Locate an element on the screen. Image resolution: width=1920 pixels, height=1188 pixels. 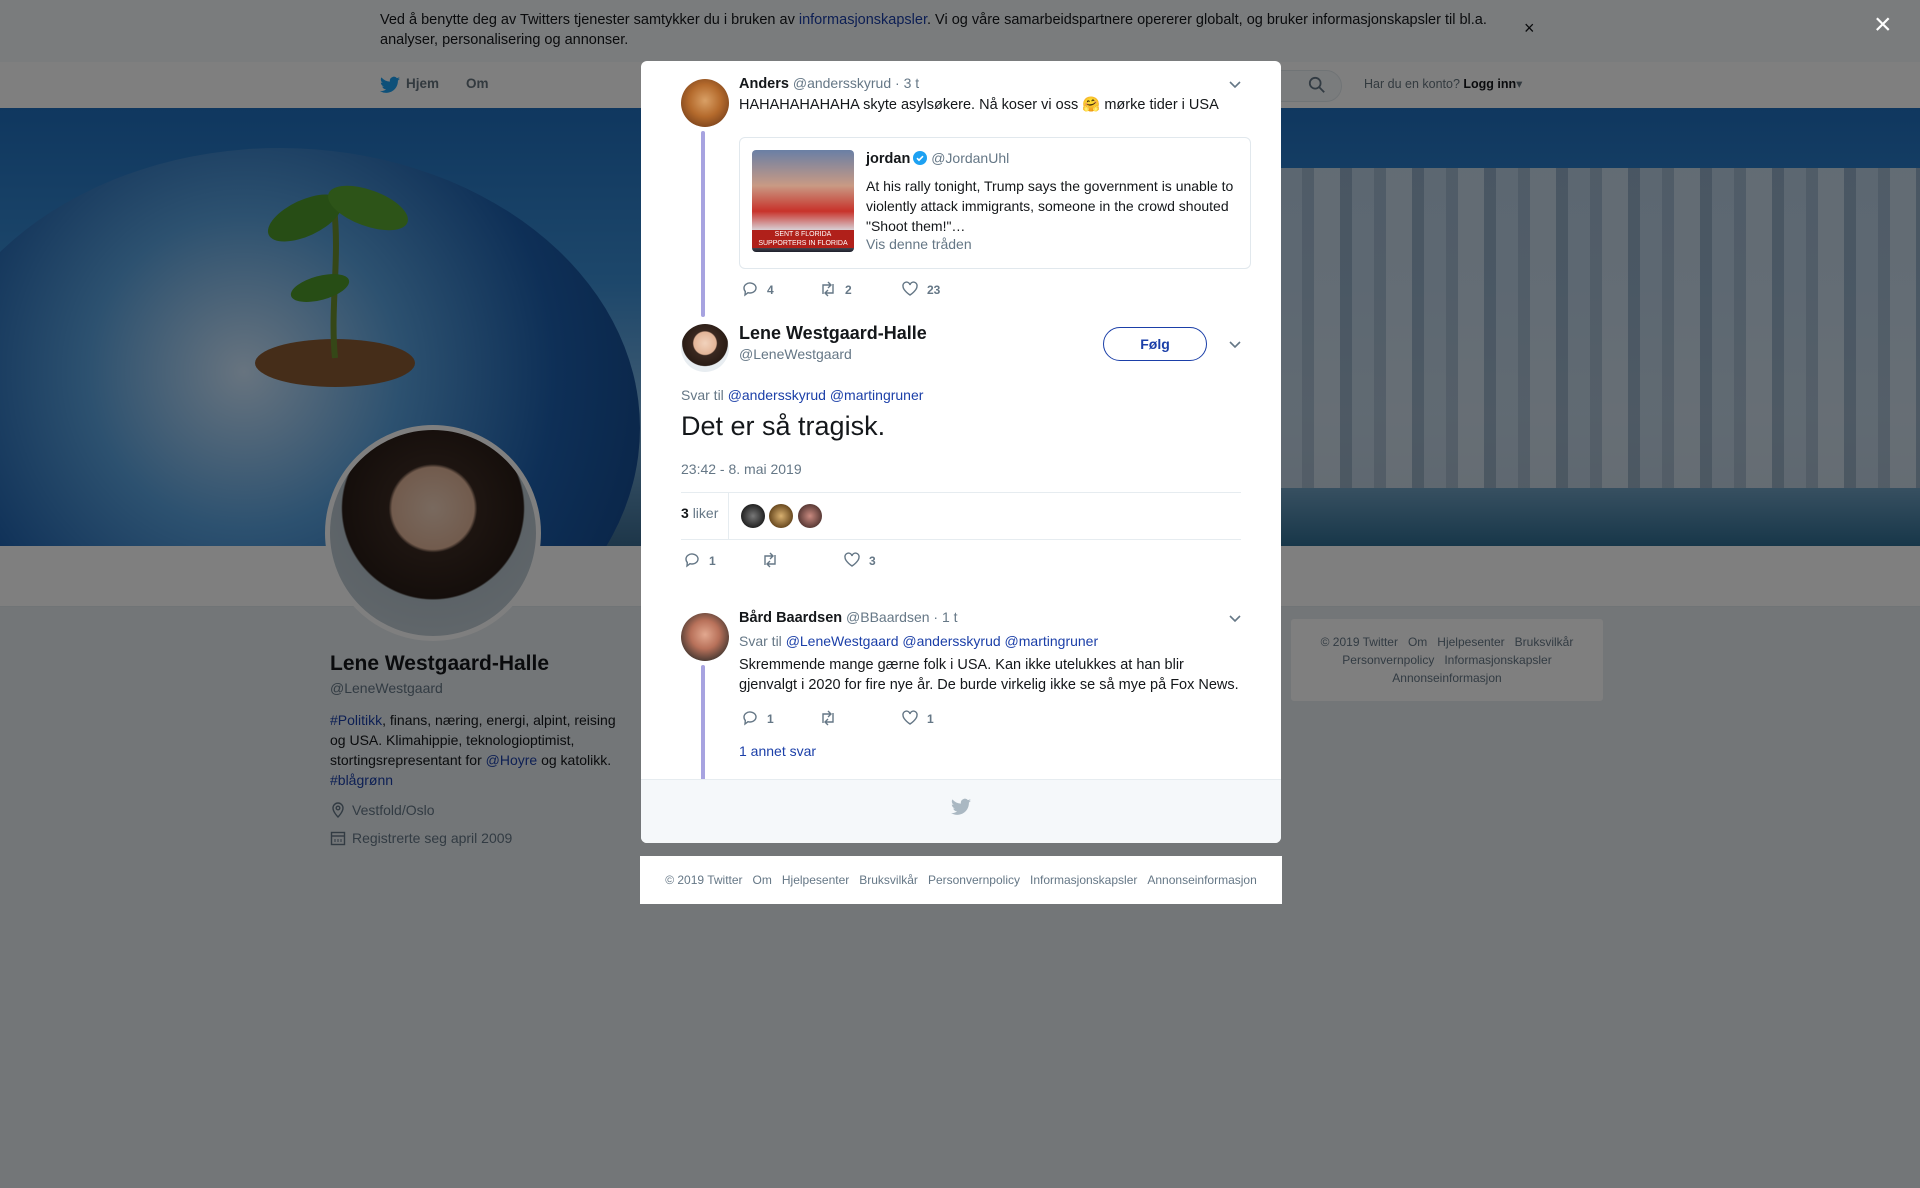
tweet-header: Bård Baardsen @BBaardsen · 1 t is located at coordinates (848, 617).